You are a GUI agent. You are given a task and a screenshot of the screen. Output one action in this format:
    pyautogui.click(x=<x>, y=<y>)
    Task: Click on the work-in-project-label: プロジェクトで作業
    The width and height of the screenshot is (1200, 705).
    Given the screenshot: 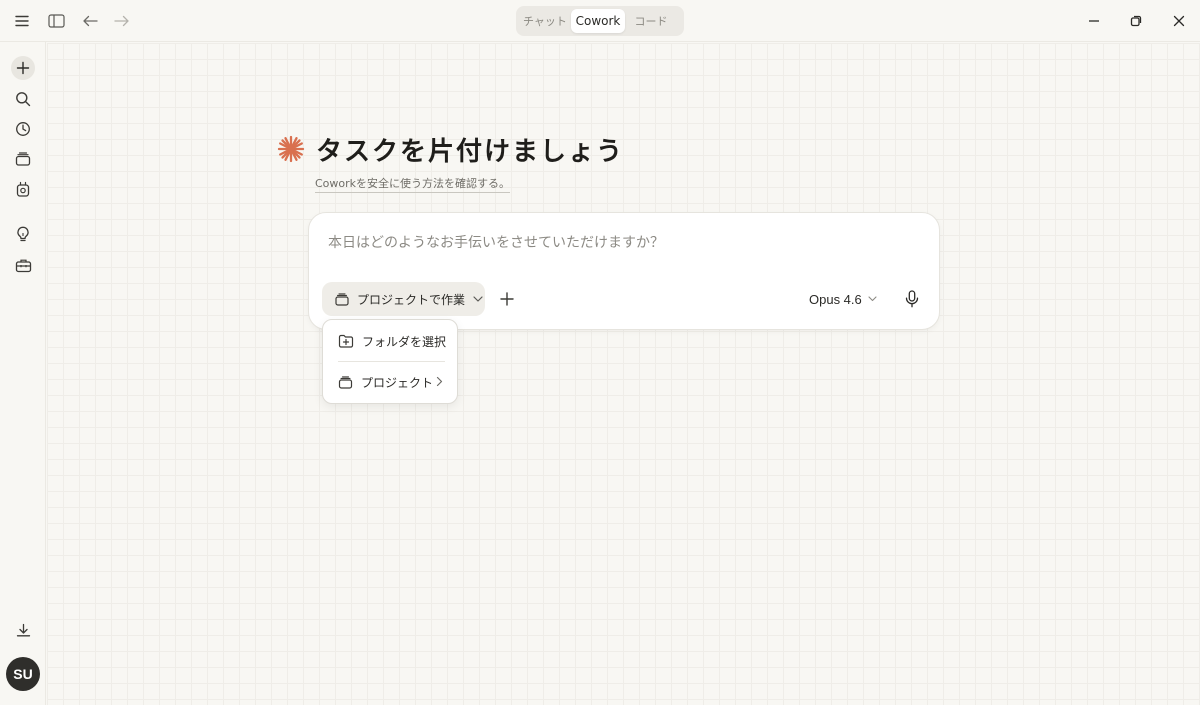 What is the action you would take?
    pyautogui.click(x=411, y=299)
    